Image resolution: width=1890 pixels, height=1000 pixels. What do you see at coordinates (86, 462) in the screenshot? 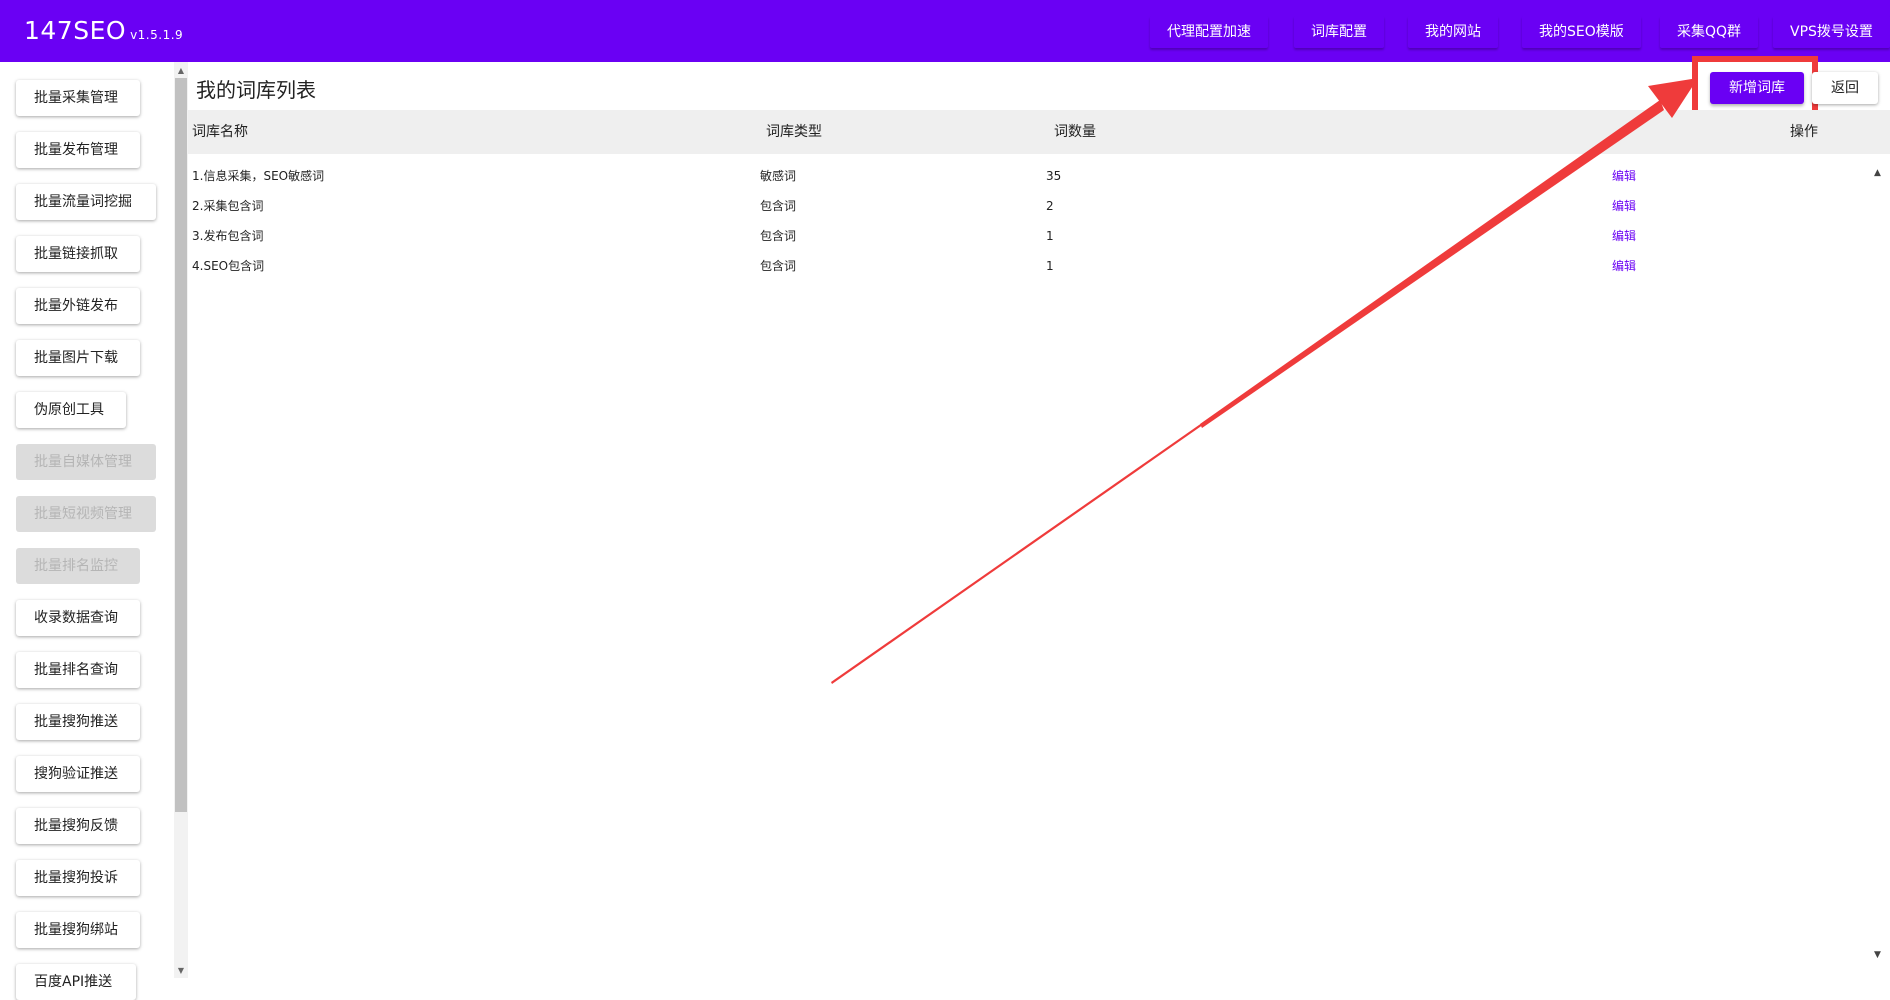
I see `sidebar-item-media-manage: 批量自媒体管理` at bounding box center [86, 462].